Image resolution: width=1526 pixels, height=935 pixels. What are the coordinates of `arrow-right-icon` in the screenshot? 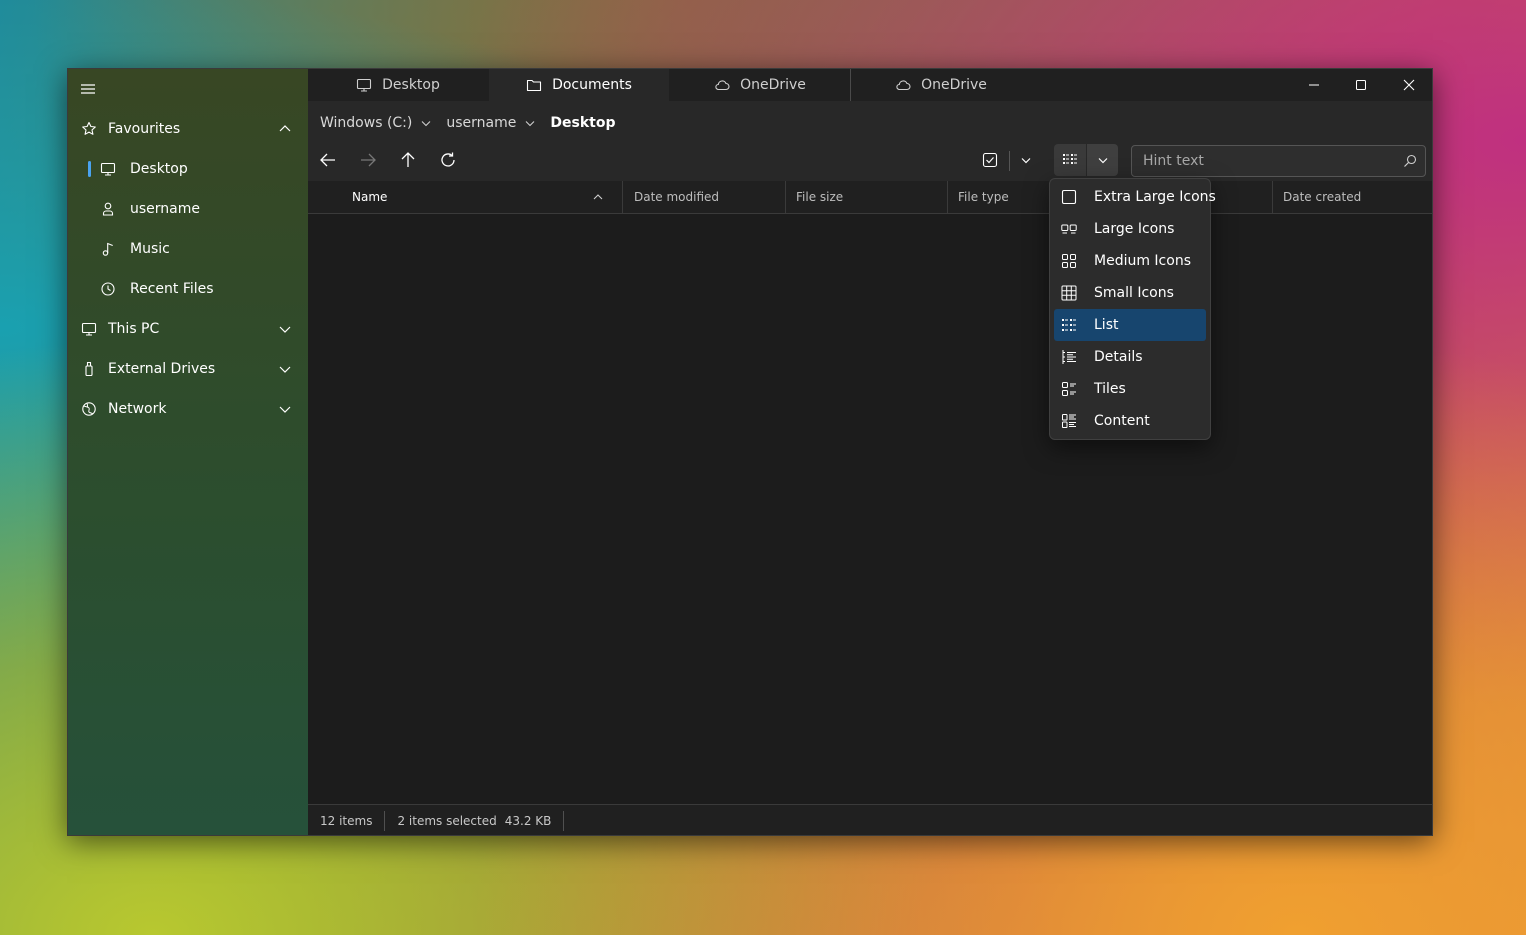 It's located at (368, 160).